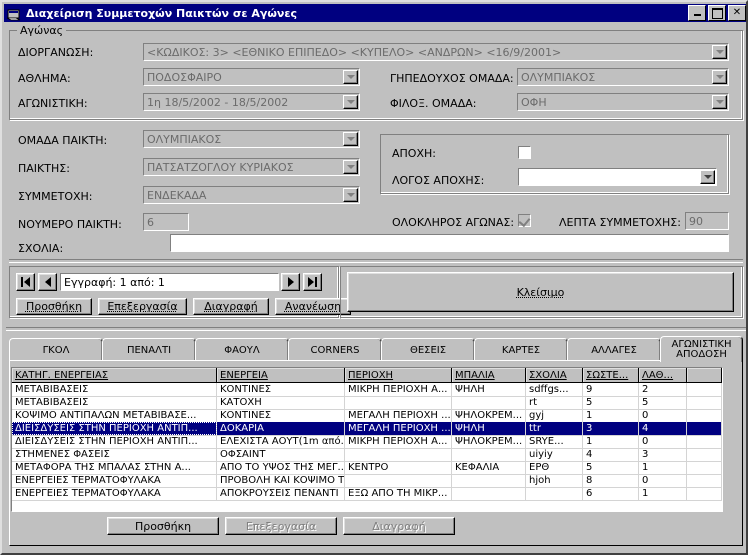 The image size is (748, 555). I want to click on table-cell: ΟΦΣΑΙΝΤ, so click(281, 454).